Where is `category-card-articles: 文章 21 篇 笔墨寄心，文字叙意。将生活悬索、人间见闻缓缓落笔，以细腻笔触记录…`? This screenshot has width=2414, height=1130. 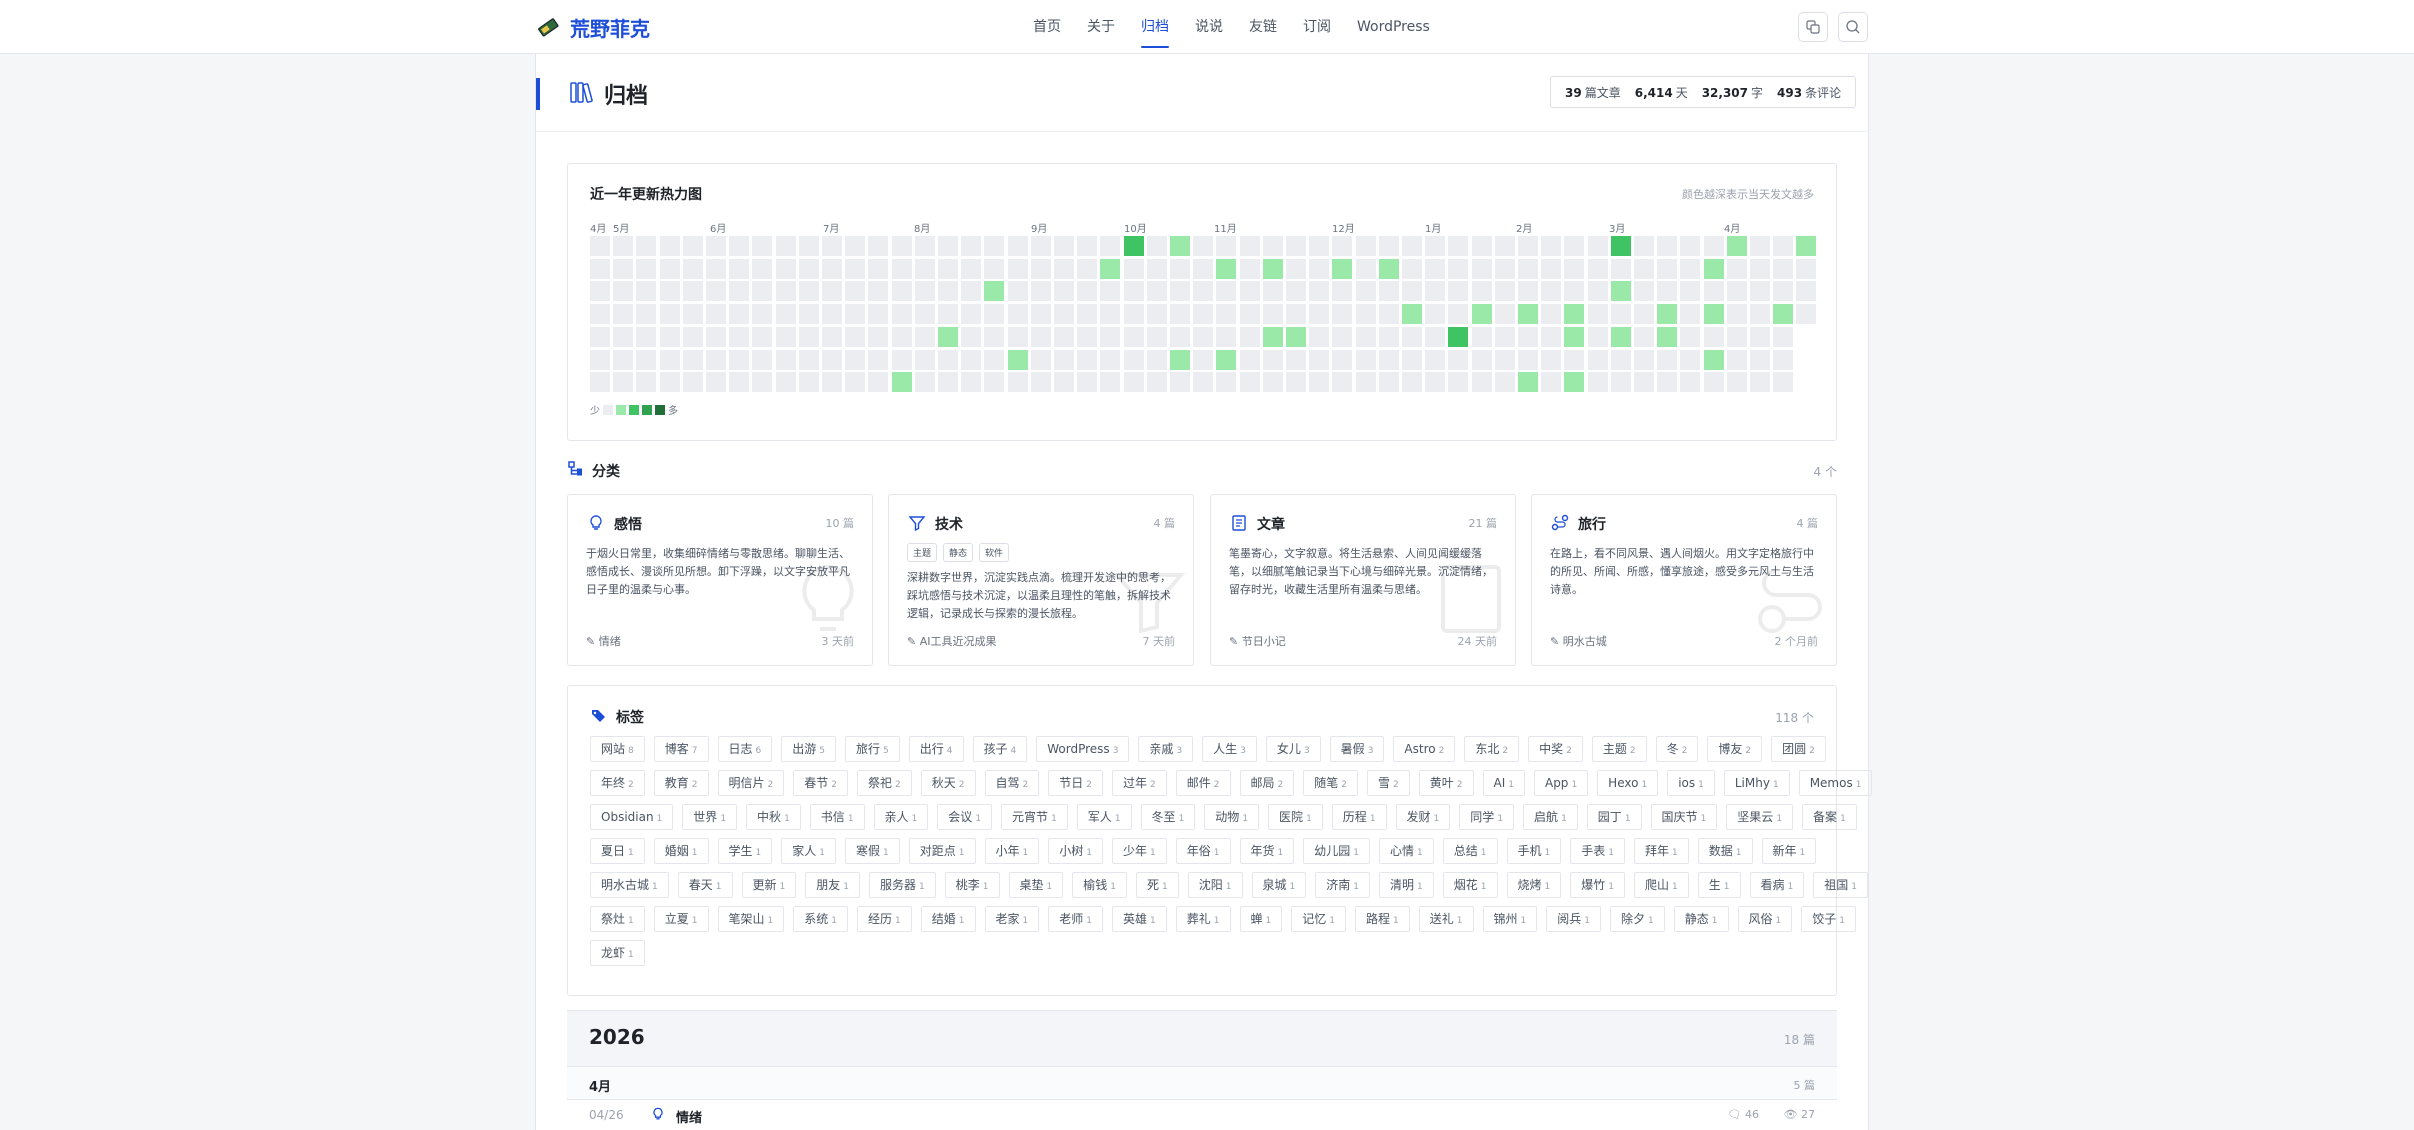 category-card-articles: 文章 21 篇 笔墨寄心，文字叙意。将生活悬索、人间见闻缓缓落笔，以细腻笔触记录… is located at coordinates (1363, 580).